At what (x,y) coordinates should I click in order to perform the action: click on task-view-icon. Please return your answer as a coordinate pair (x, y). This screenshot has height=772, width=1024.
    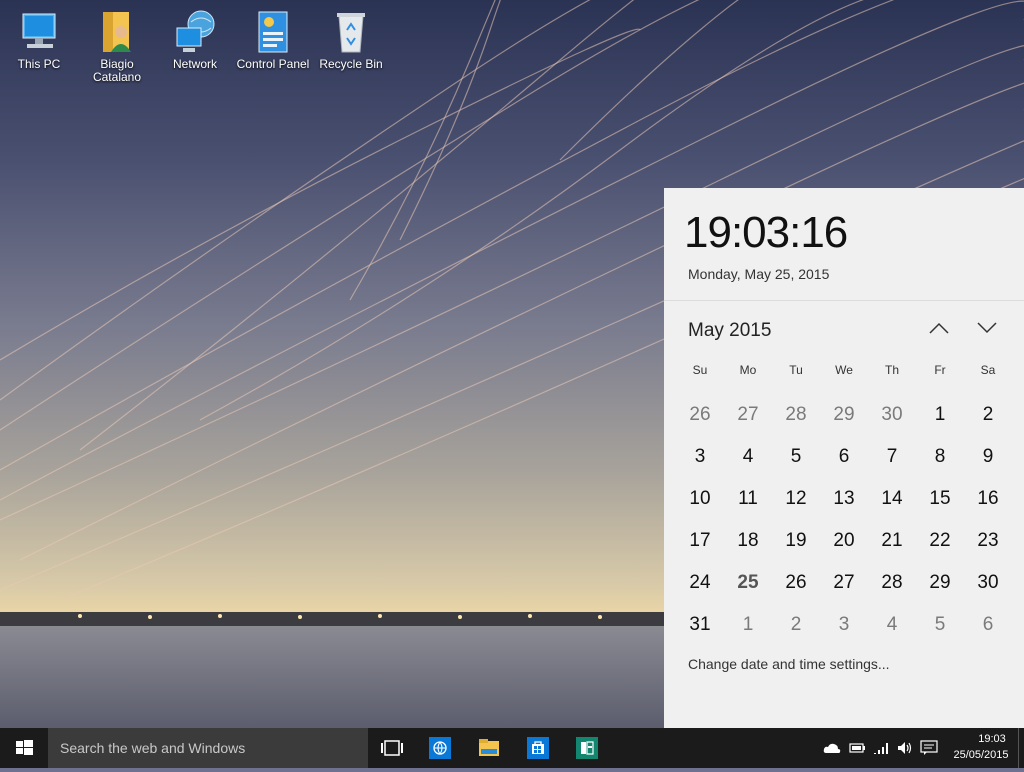
    Looking at the image, I should click on (392, 748).